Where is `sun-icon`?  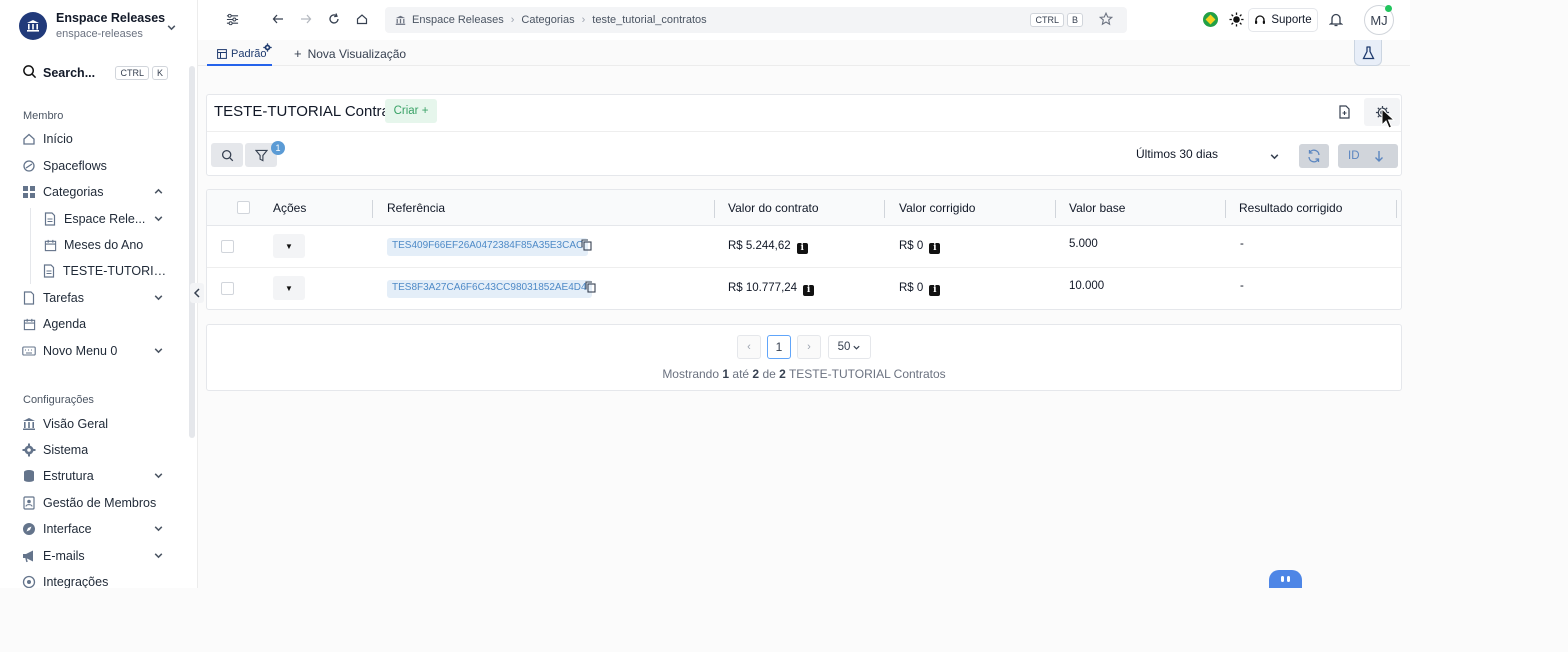 sun-icon is located at coordinates (1236, 21).